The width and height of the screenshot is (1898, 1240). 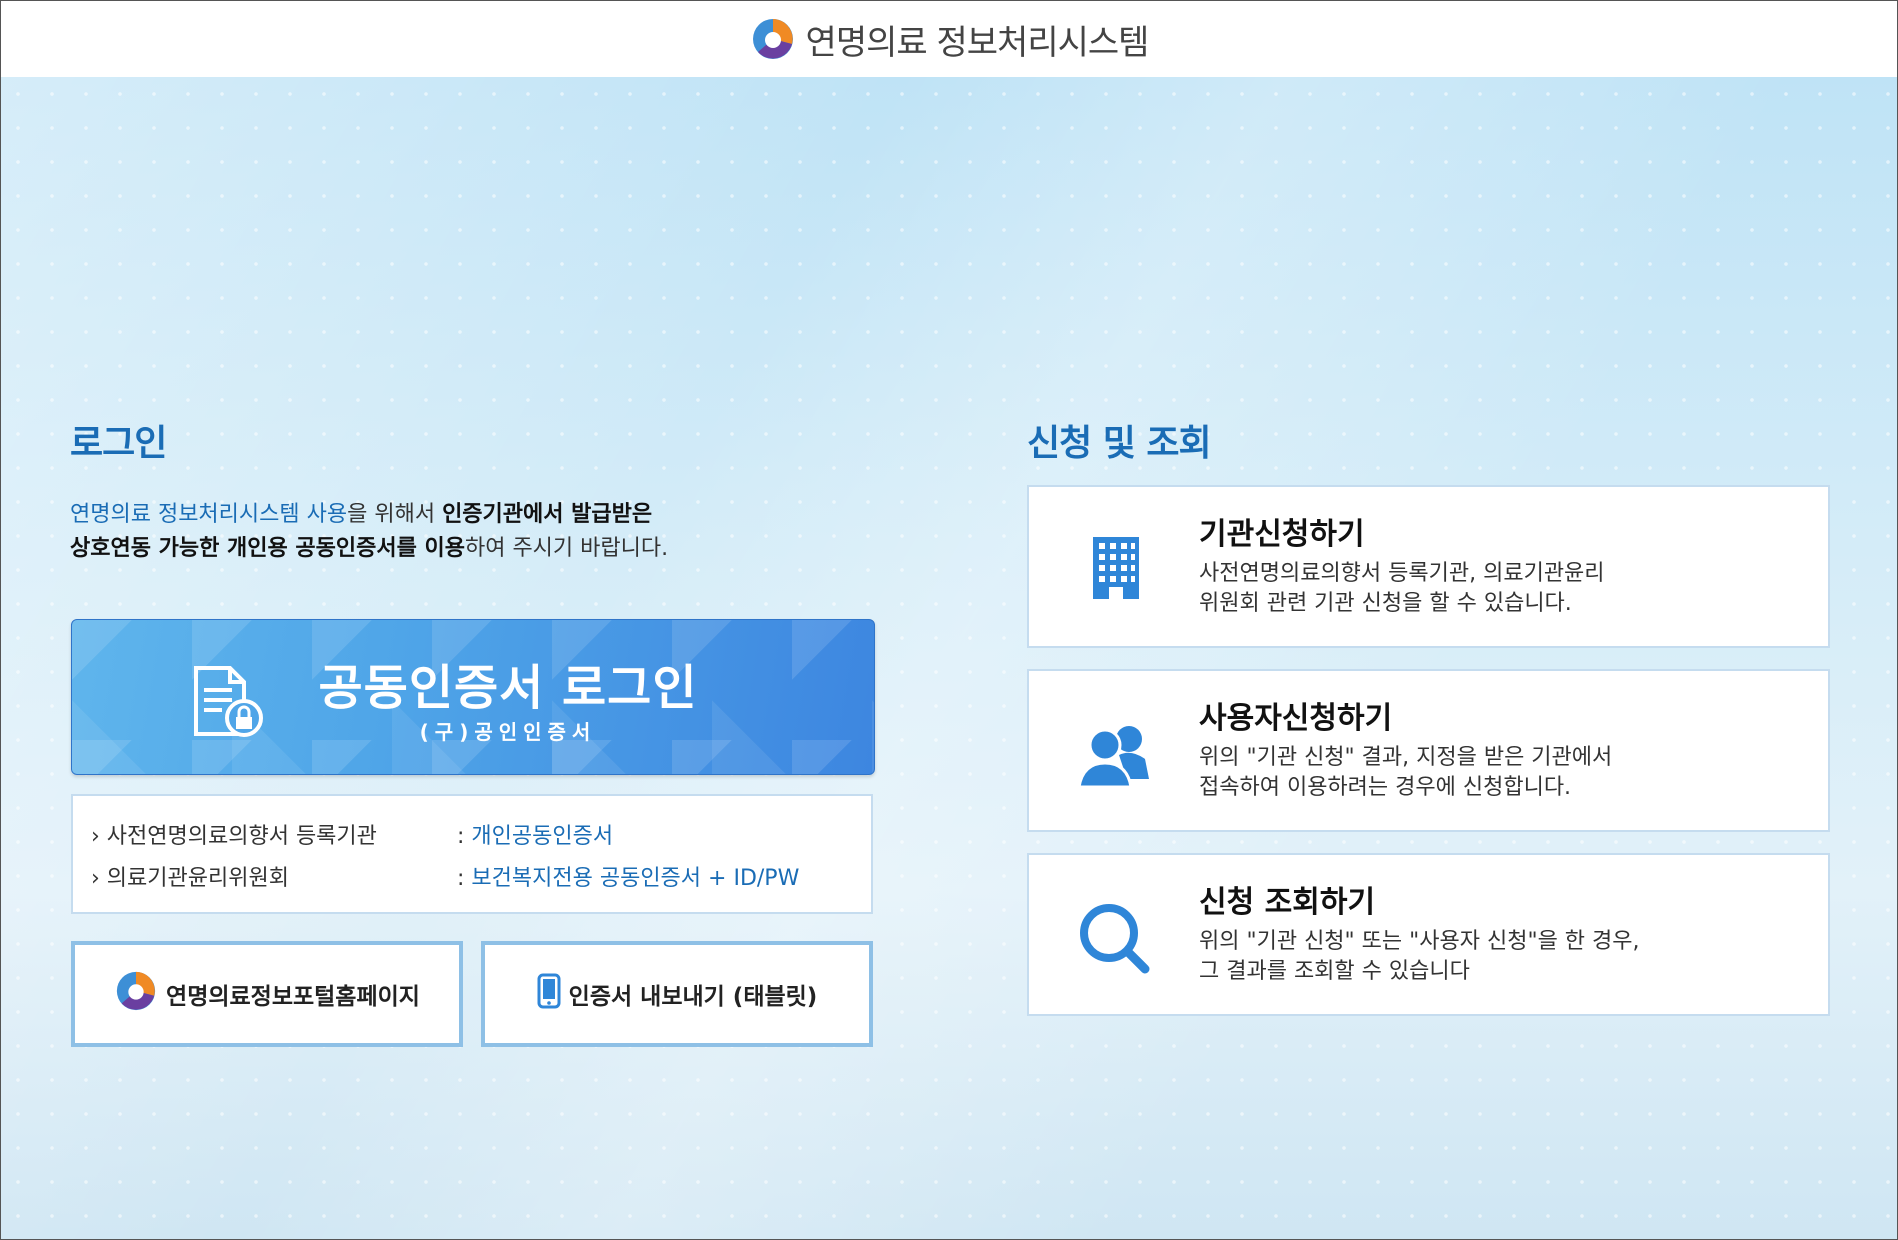 I want to click on info-value: 개인공동인증서, so click(x=542, y=836).